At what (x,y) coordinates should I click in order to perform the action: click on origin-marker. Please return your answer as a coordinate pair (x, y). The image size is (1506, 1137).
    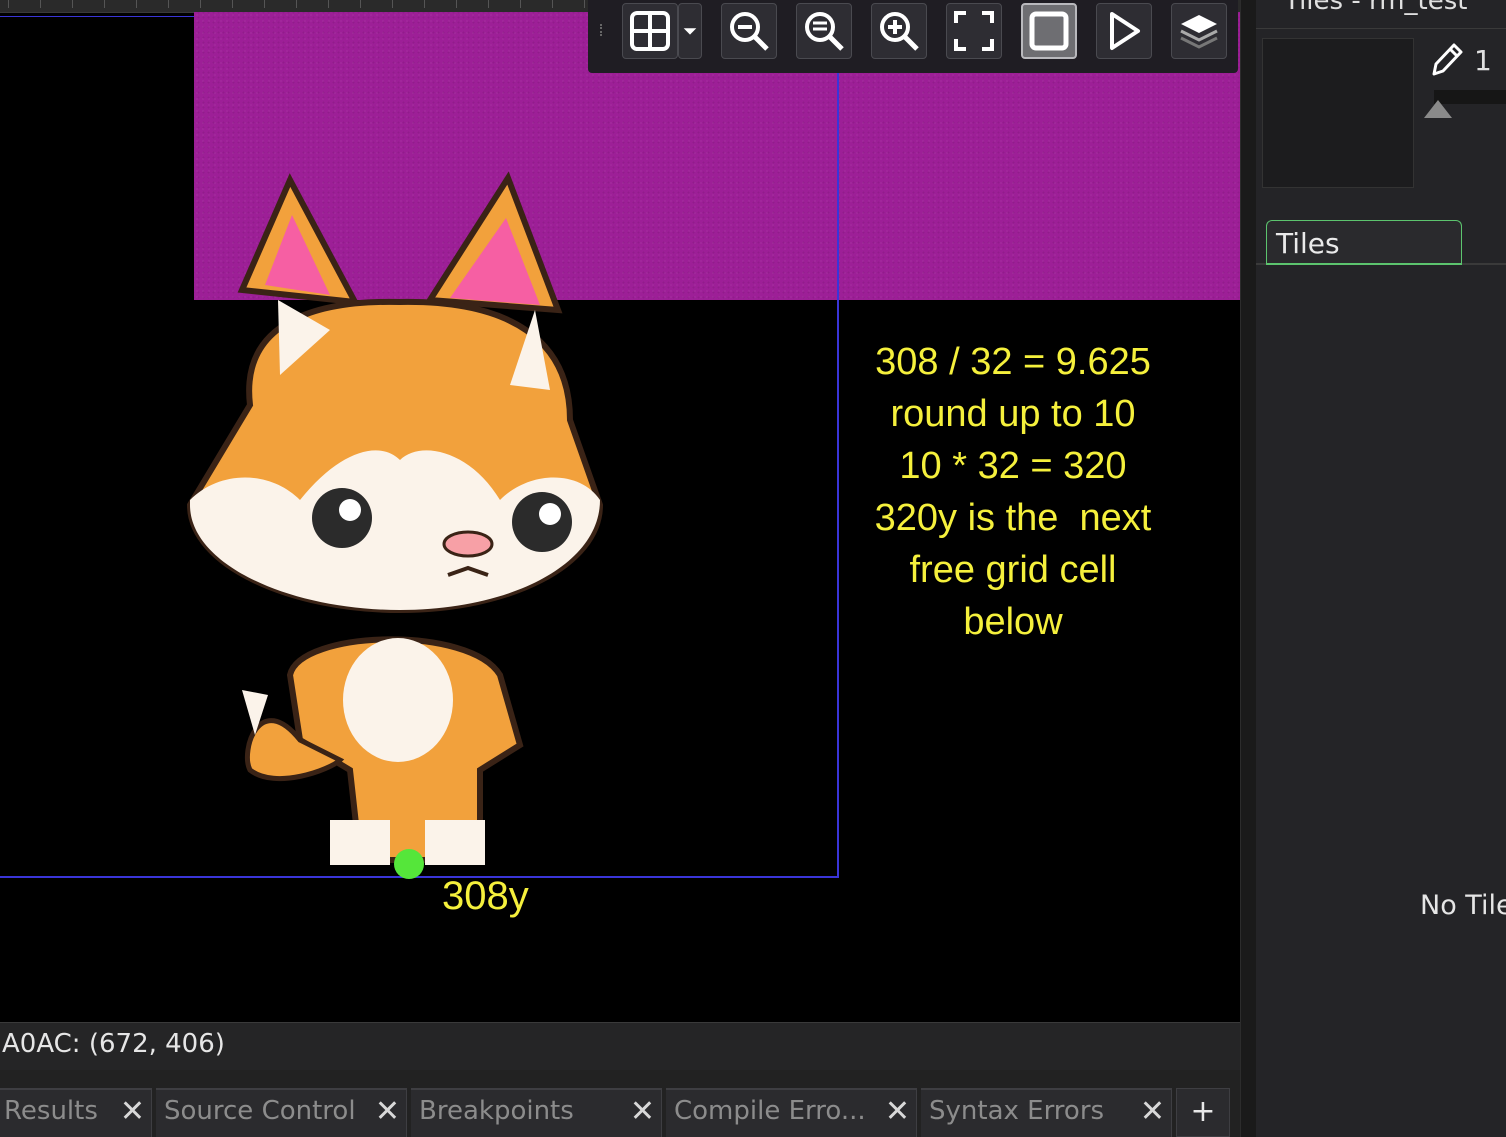
    Looking at the image, I should click on (409, 864).